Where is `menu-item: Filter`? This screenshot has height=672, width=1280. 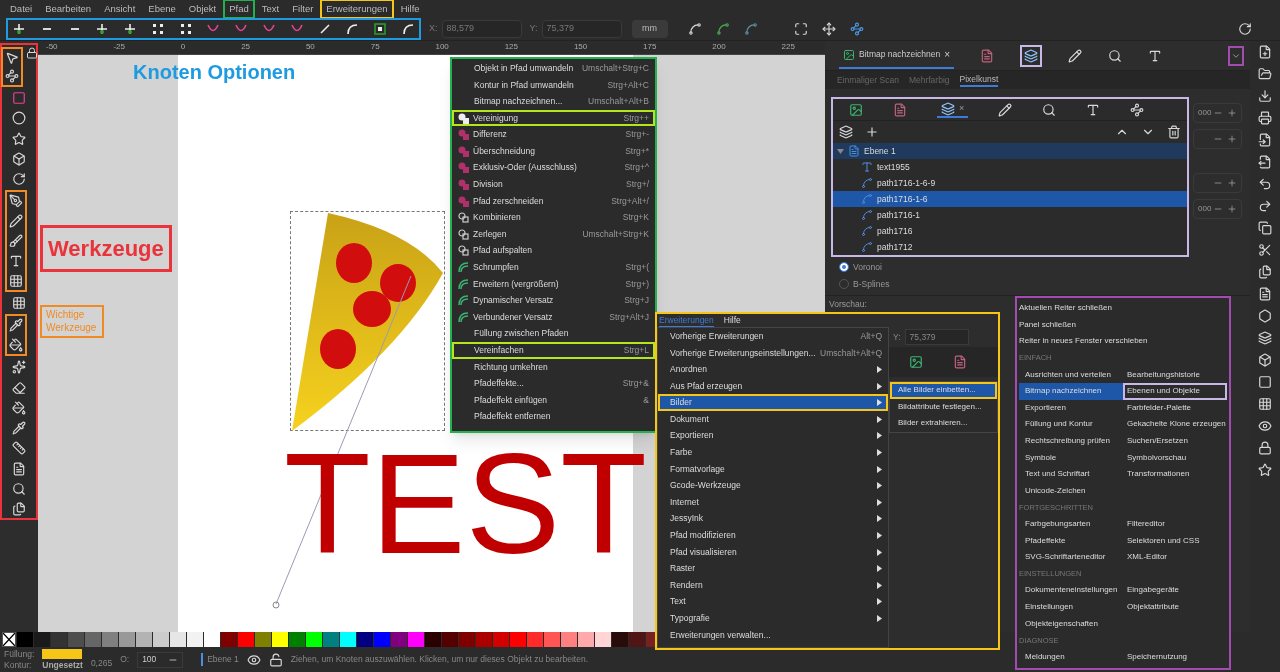 menu-item: Filter is located at coordinates (303, 10).